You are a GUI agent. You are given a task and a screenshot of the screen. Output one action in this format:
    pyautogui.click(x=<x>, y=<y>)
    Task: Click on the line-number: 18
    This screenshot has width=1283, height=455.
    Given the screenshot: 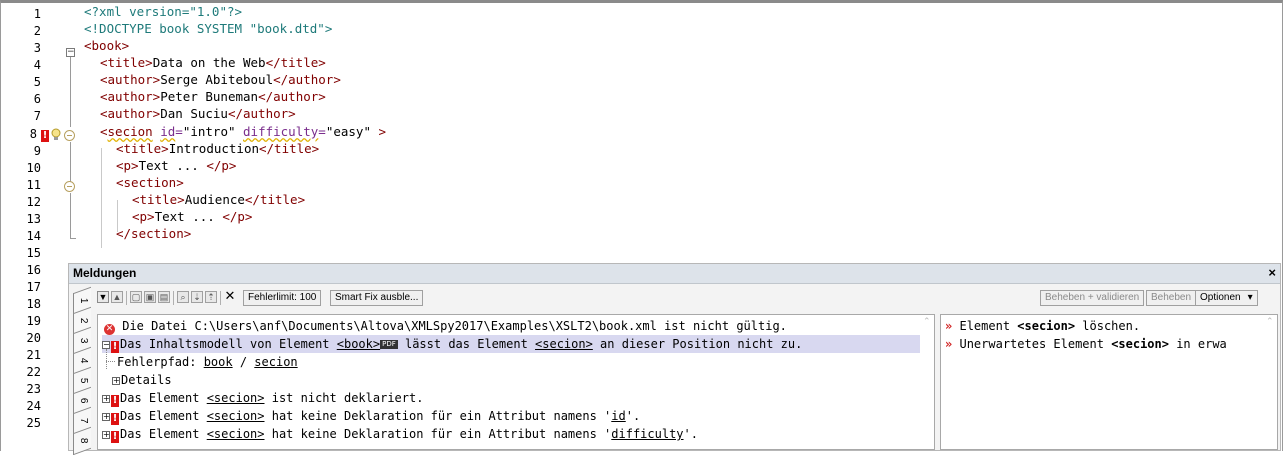 What is the action you would take?
    pyautogui.click(x=33, y=304)
    